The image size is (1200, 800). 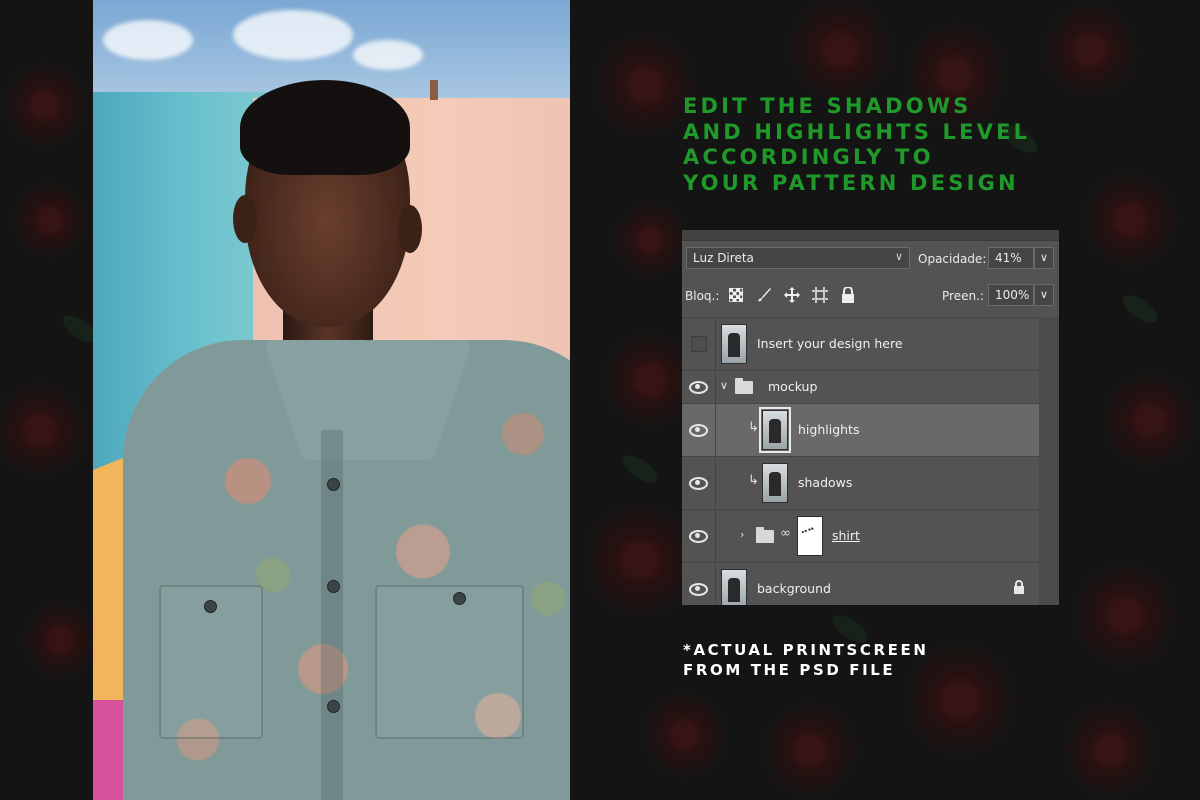 What do you see at coordinates (798, 258) in the screenshot?
I see `blend-mode-select: Luz Direta ∨` at bounding box center [798, 258].